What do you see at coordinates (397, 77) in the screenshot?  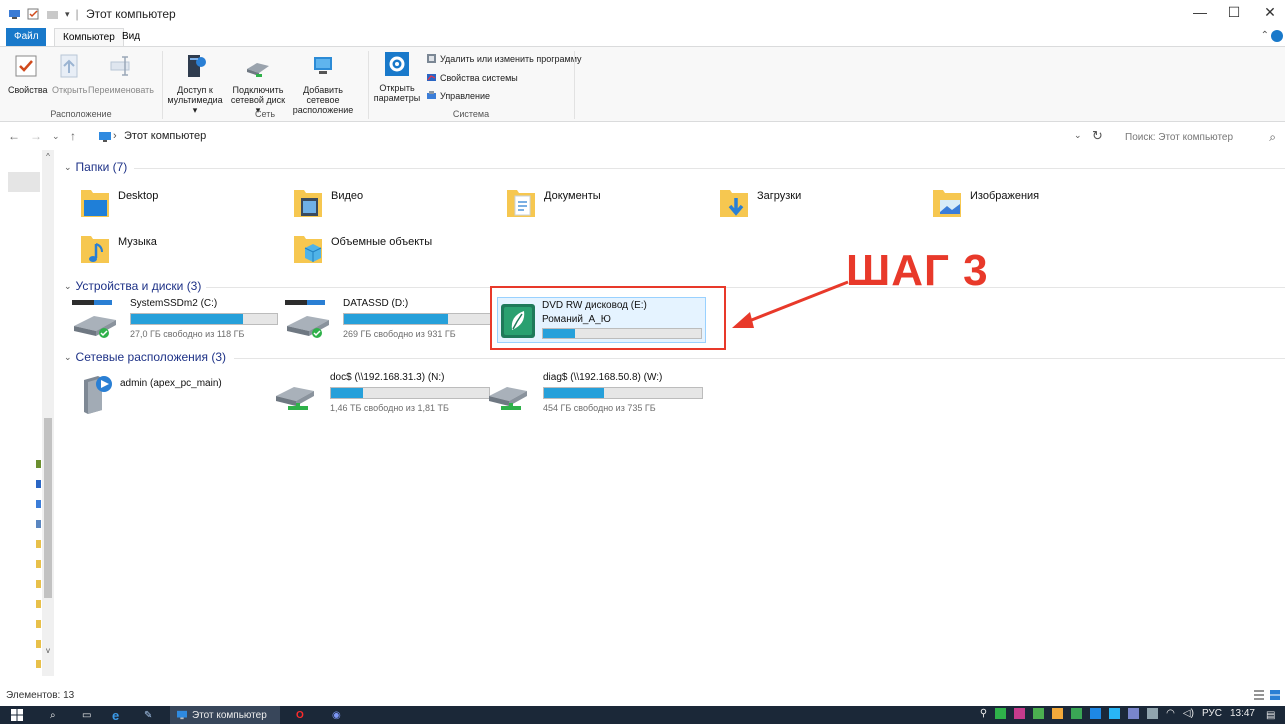 I see `open-settings-button: Открыть параметры` at bounding box center [397, 77].